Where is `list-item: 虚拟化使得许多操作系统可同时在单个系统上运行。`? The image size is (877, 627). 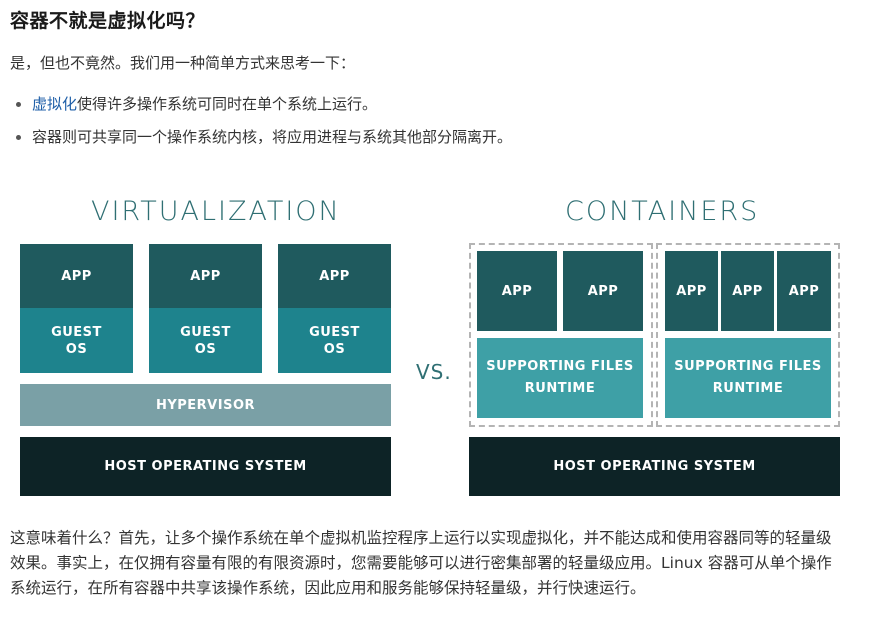 list-item: 虚拟化使得许多操作系统可同时在单个系统上运行。 is located at coordinates (261, 108).